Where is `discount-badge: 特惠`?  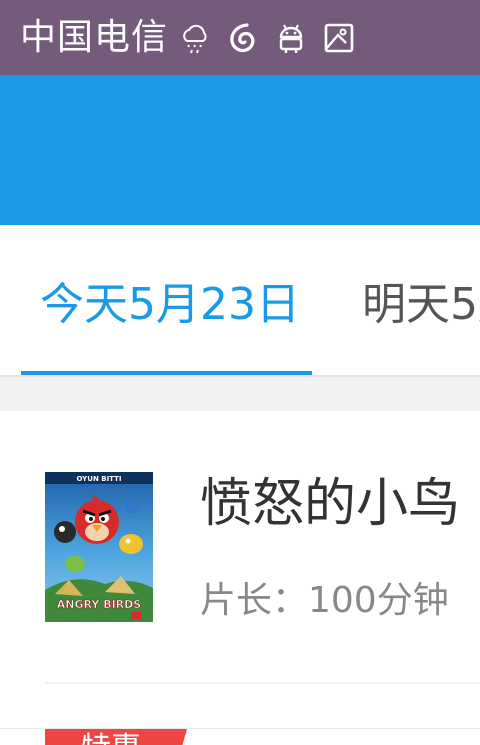
discount-badge: 特惠 is located at coordinates (116, 737).